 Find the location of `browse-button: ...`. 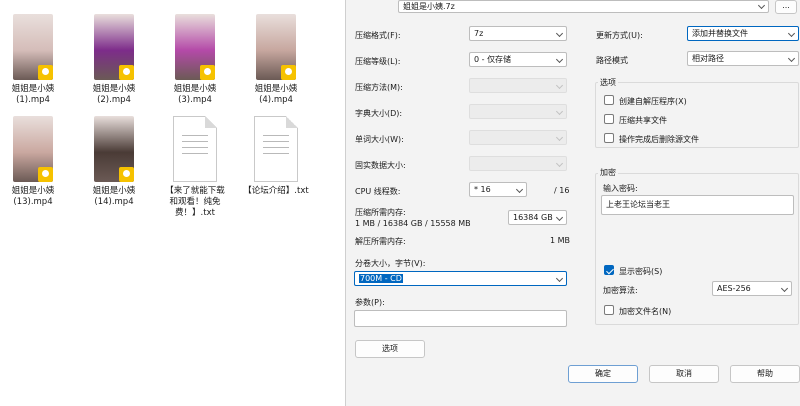

browse-button: ... is located at coordinates (786, 7).